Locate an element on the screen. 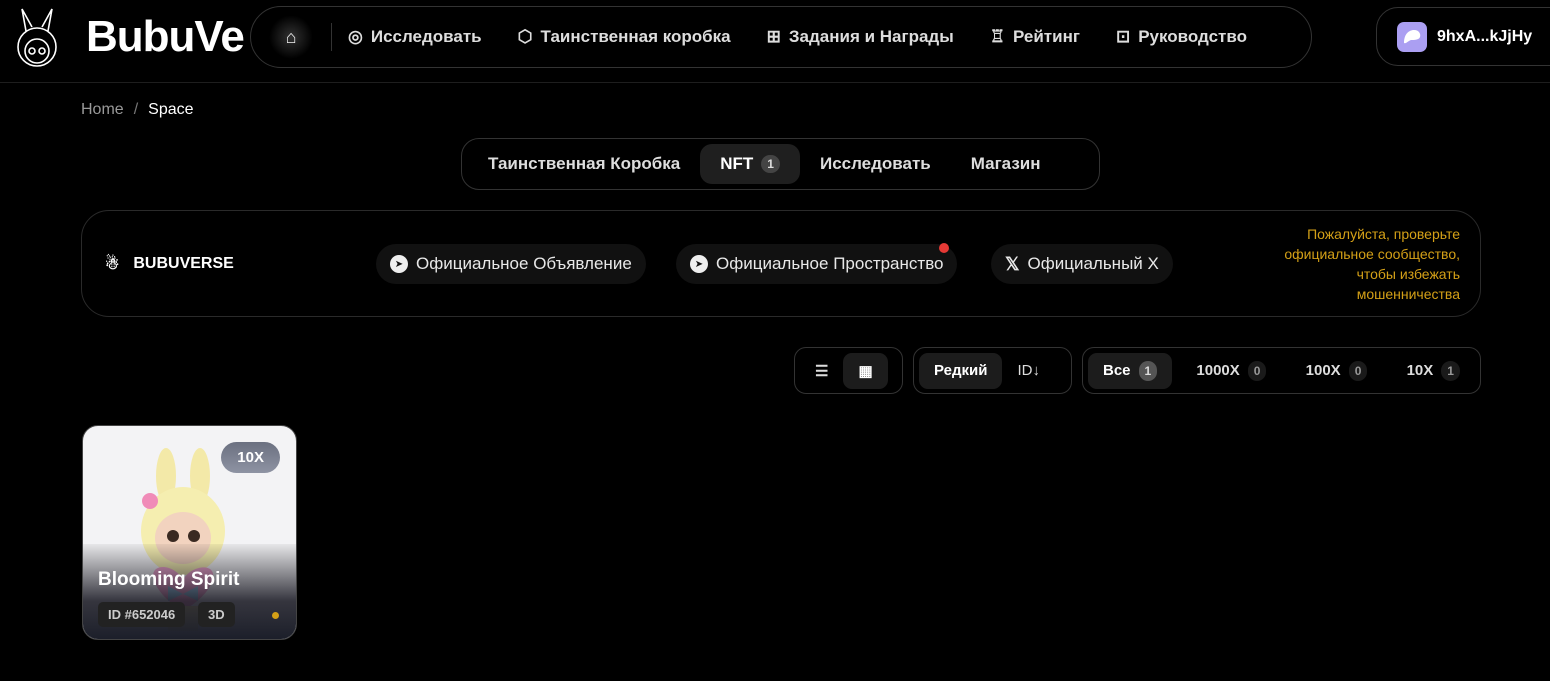 The image size is (1550, 681). tab-explore: Исследовать is located at coordinates (875, 164).